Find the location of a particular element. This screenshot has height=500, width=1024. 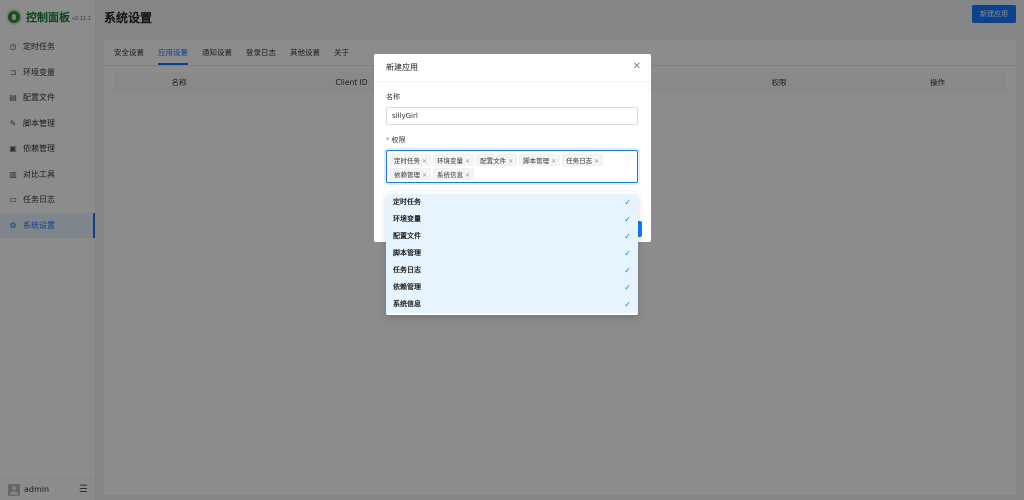

tag-label: 依赖管理 is located at coordinates (407, 175).